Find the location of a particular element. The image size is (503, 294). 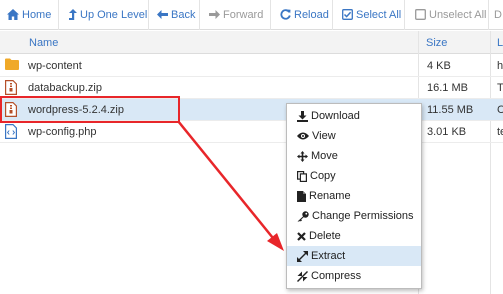

file-extra: T is located at coordinates (500, 88).